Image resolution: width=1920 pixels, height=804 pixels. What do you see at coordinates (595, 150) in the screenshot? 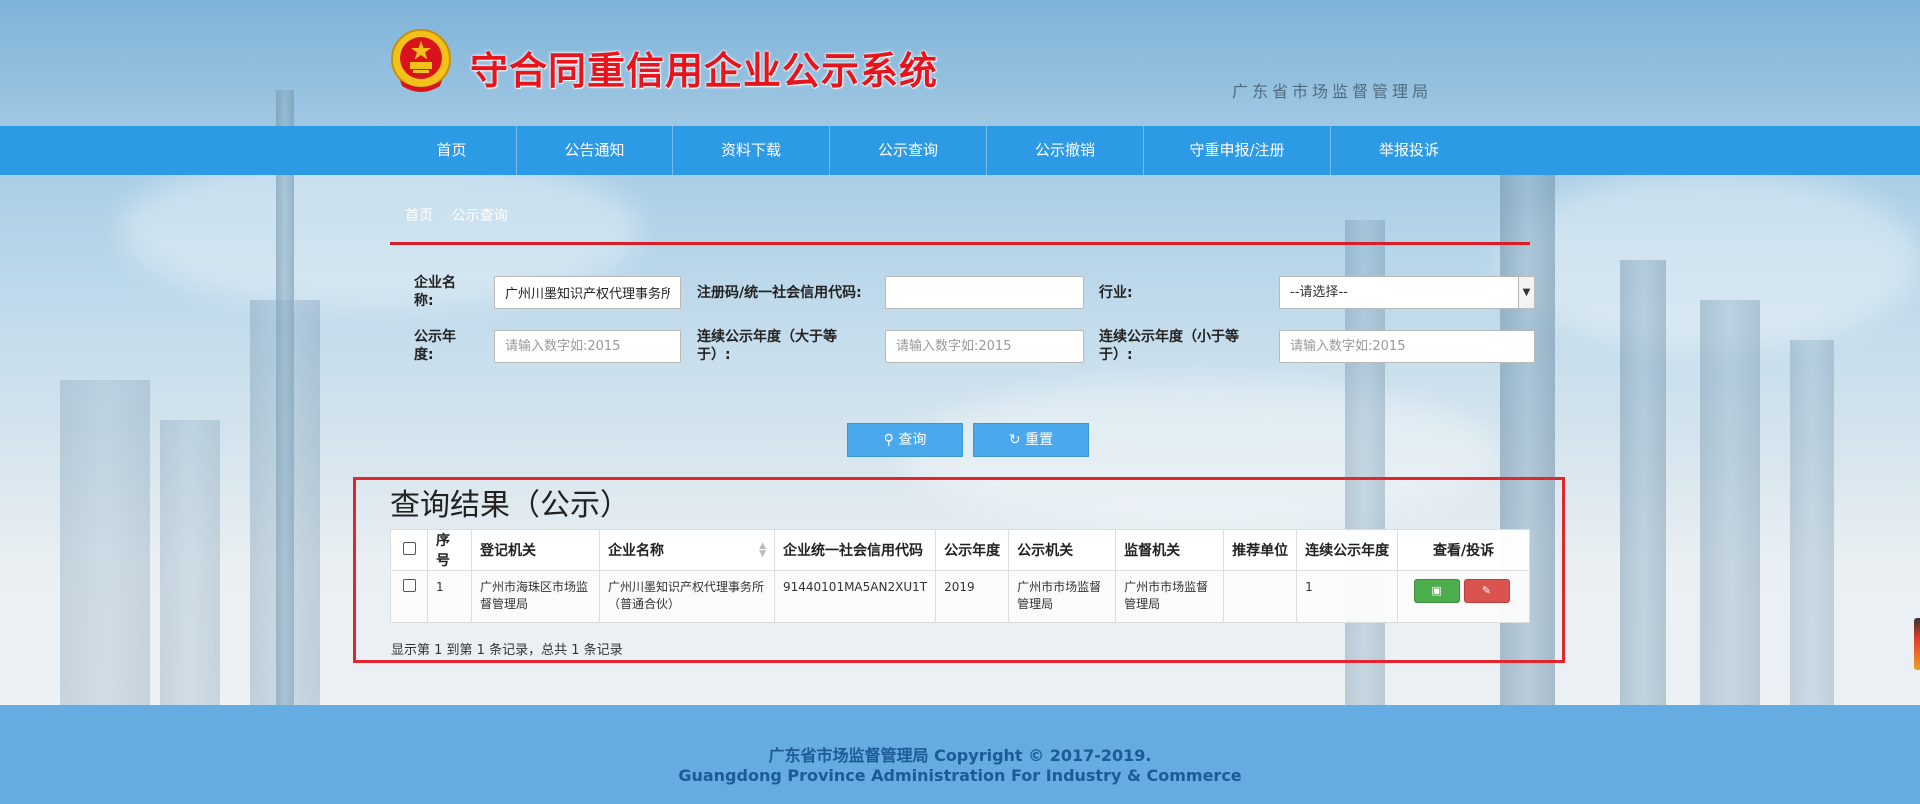
I see `nav-item-notices: 公告通知` at bounding box center [595, 150].